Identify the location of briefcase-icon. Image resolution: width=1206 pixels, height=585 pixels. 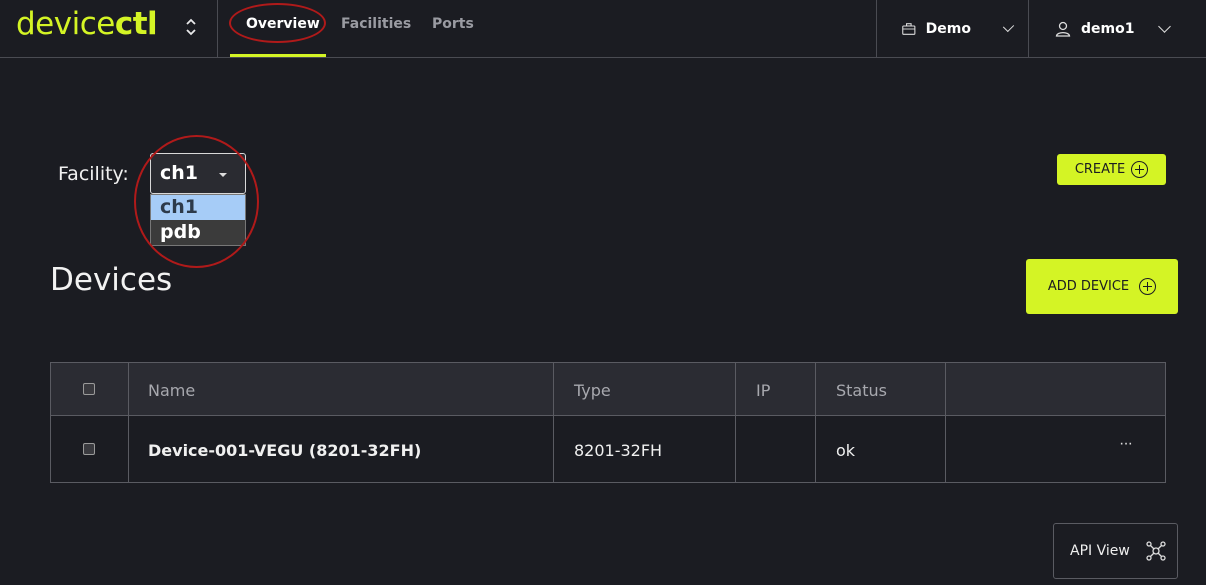
(909, 29).